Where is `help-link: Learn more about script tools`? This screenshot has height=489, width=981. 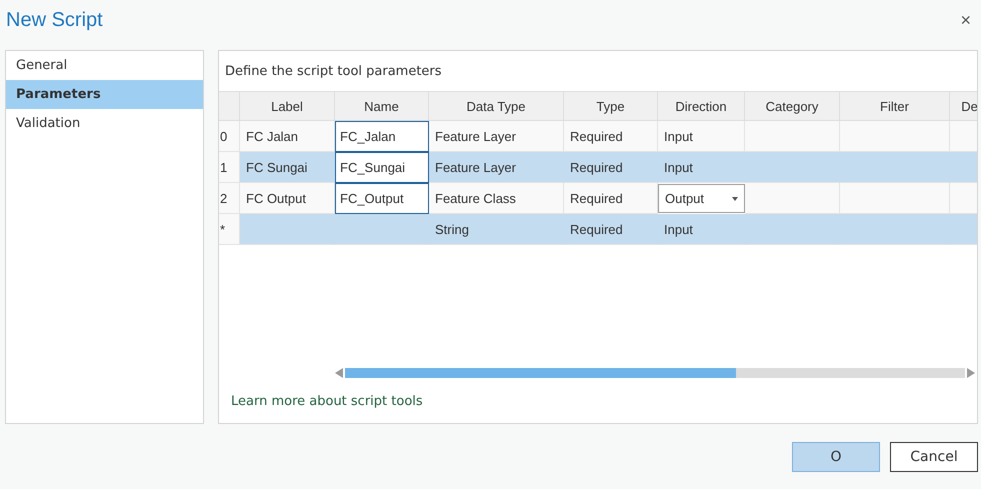 help-link: Learn more about script tools is located at coordinates (327, 401).